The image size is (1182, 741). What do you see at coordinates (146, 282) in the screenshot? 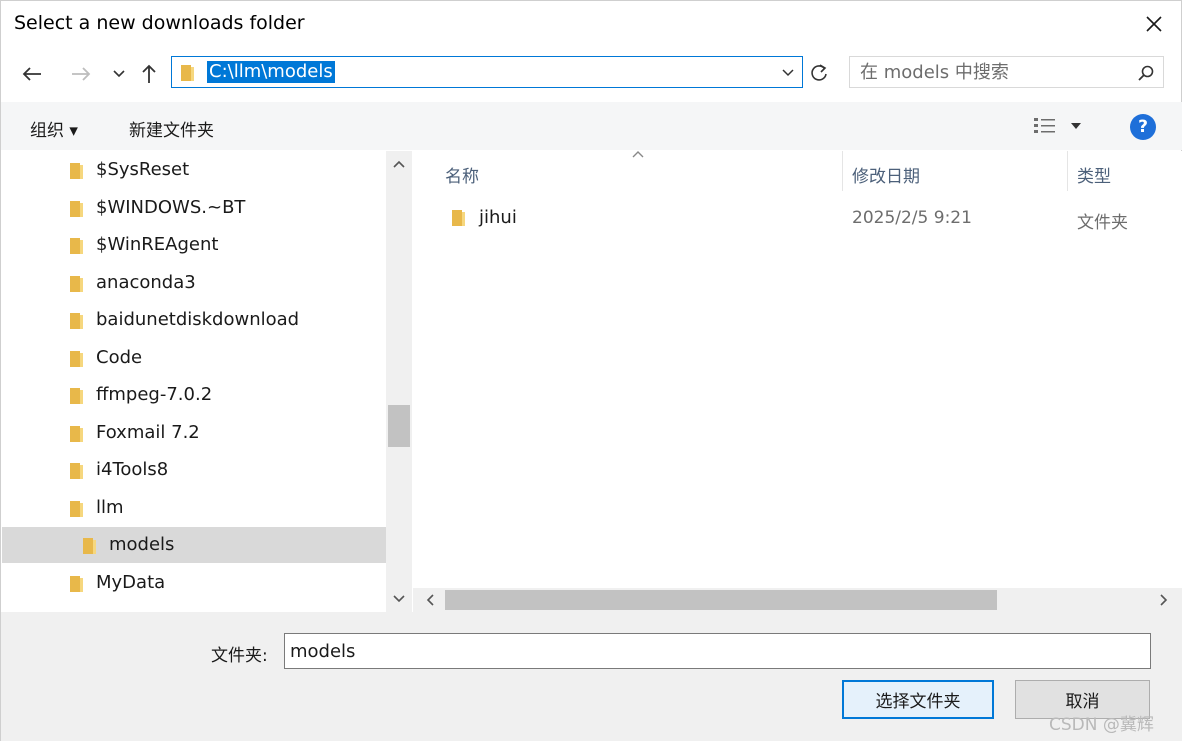
I see `nav-tree-item-label: anaconda3` at bounding box center [146, 282].